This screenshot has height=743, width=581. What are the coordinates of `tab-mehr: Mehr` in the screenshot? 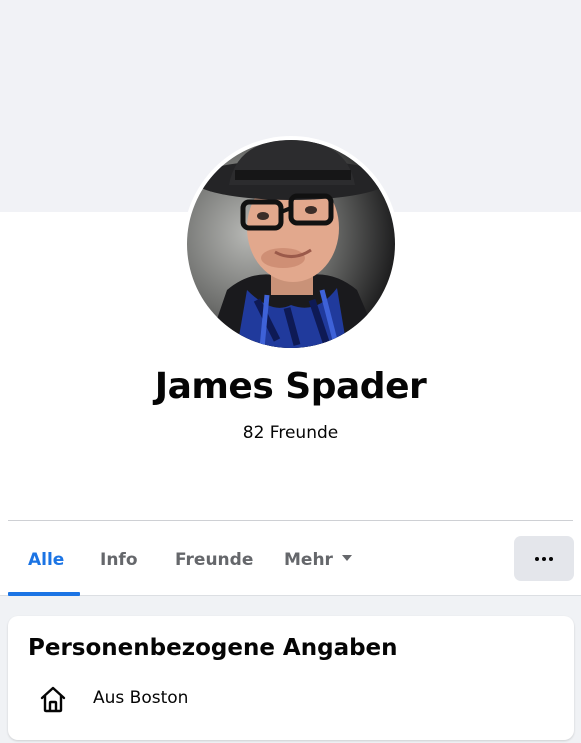 It's located at (318, 560).